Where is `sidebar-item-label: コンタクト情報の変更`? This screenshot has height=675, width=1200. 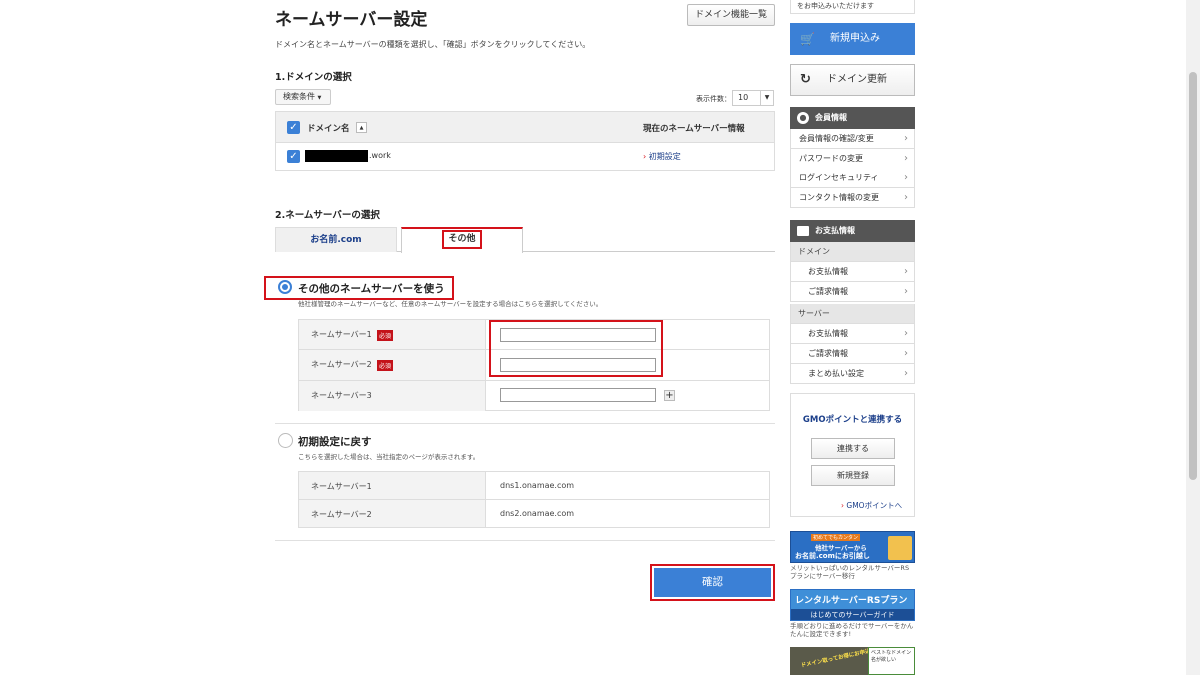 sidebar-item-label: コンタクト情報の変更 is located at coordinates (839, 197).